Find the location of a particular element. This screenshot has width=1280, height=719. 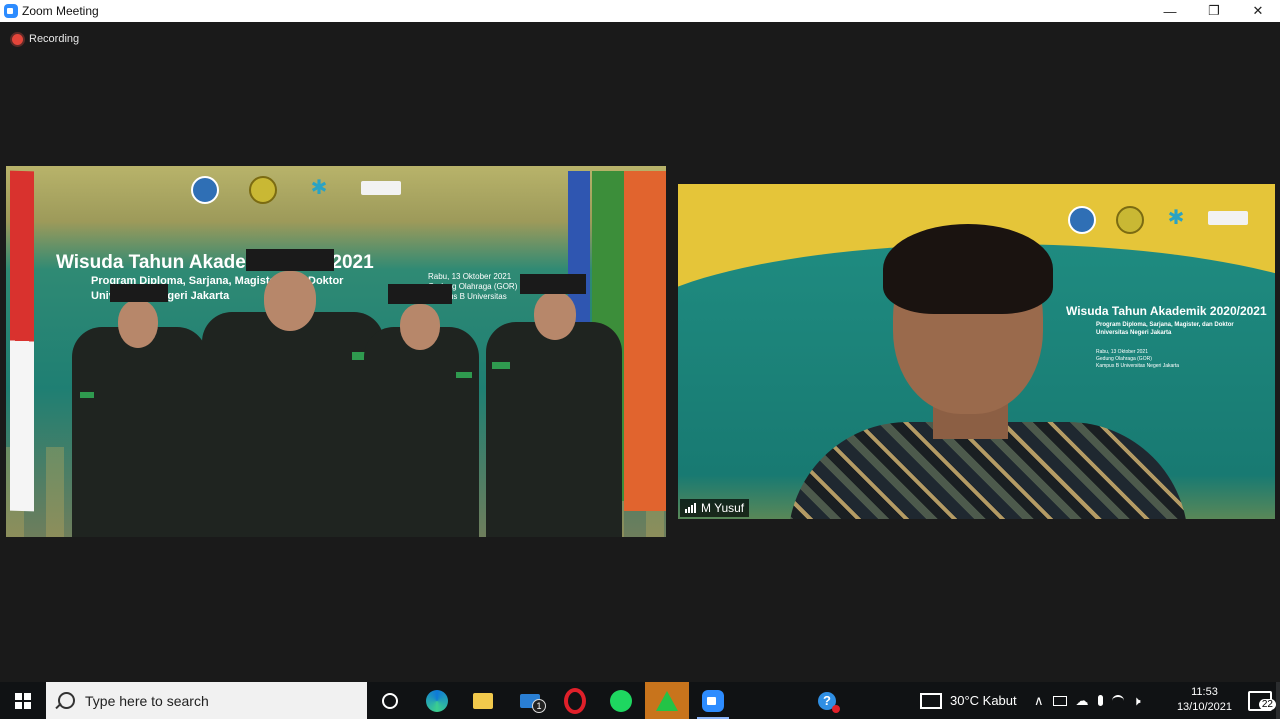

windows-icon is located at coordinates (23, 700).